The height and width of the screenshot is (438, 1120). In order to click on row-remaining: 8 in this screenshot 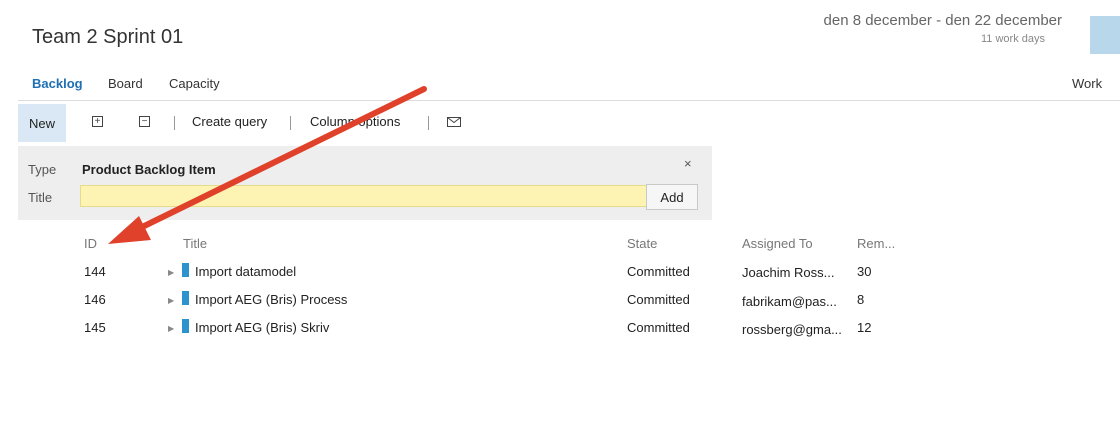, I will do `click(861, 299)`.